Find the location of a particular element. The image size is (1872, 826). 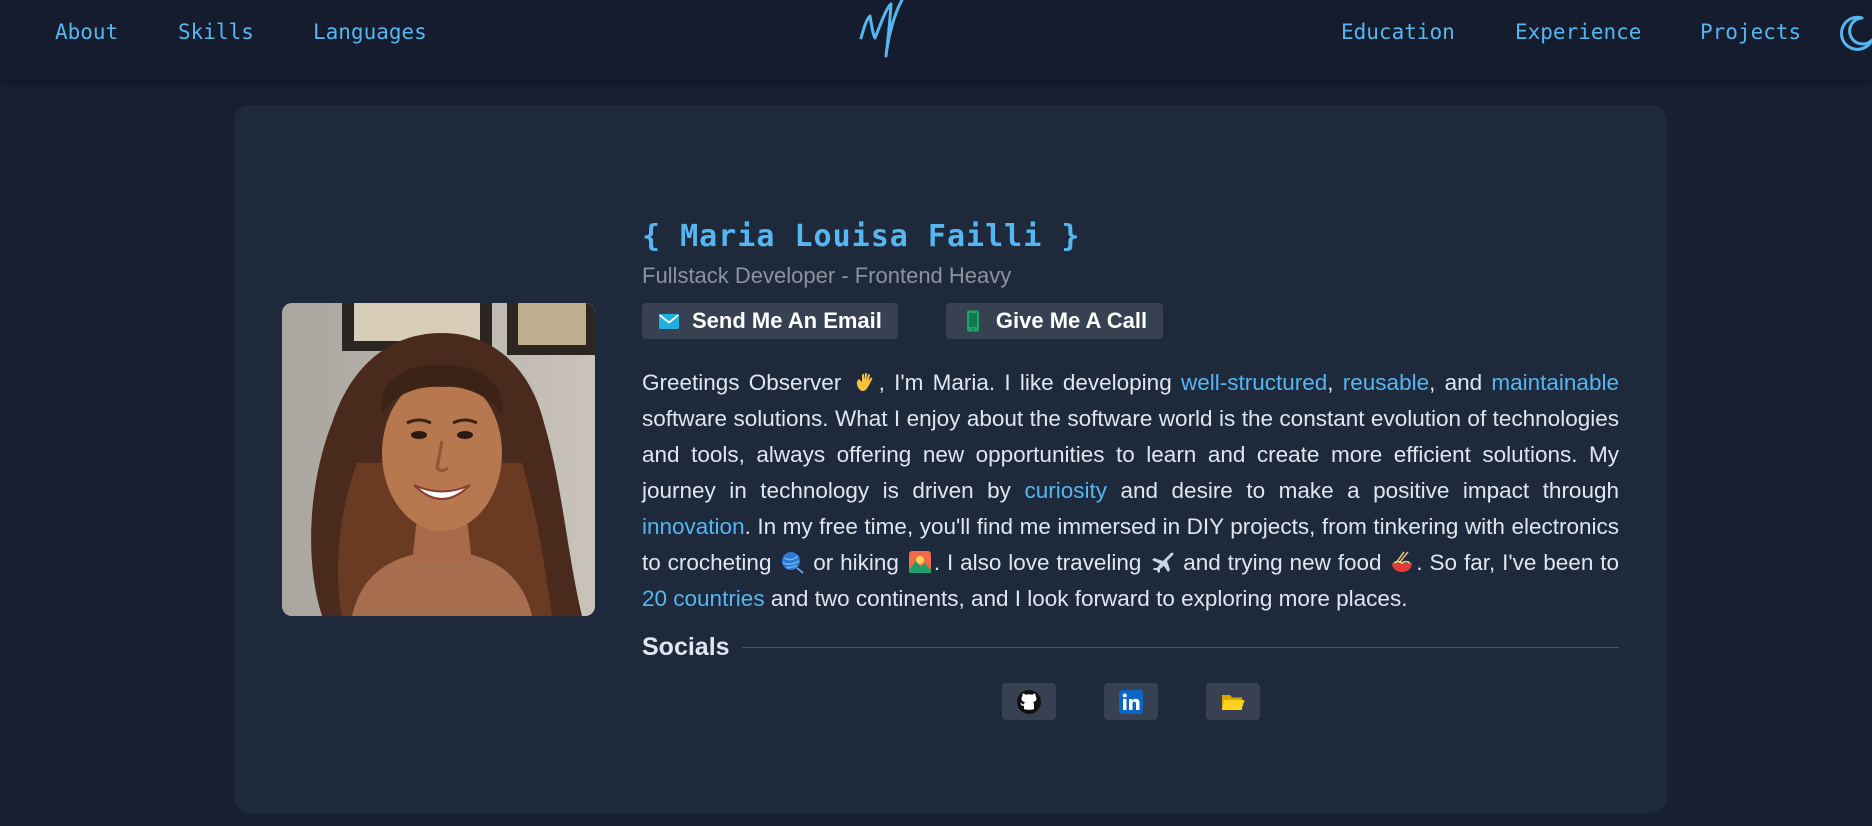

socials-header: Socials is located at coordinates (1130, 647).